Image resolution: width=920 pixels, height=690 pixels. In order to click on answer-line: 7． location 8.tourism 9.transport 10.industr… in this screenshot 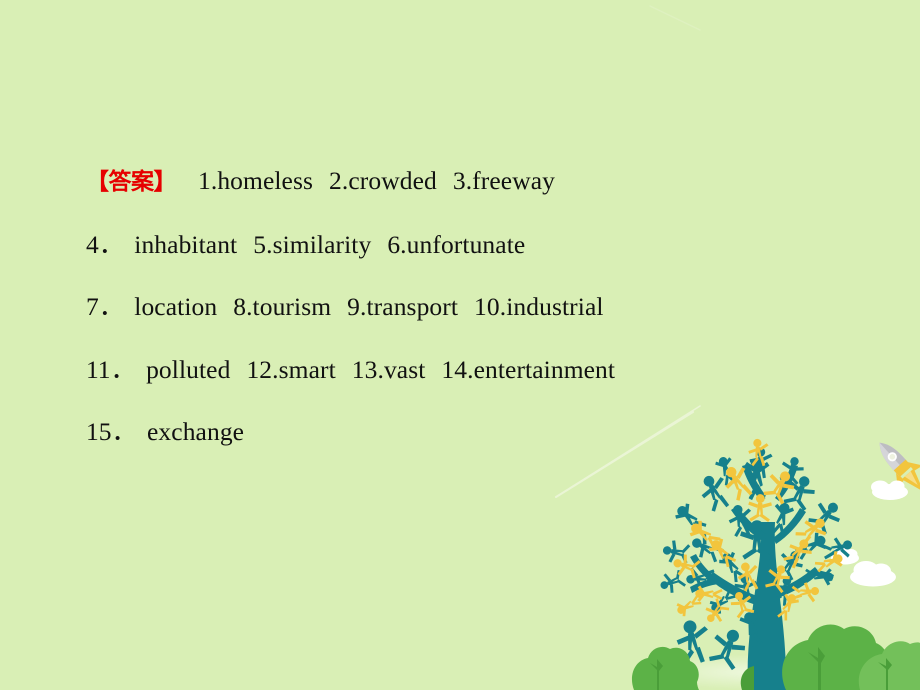, I will do `click(466, 307)`.